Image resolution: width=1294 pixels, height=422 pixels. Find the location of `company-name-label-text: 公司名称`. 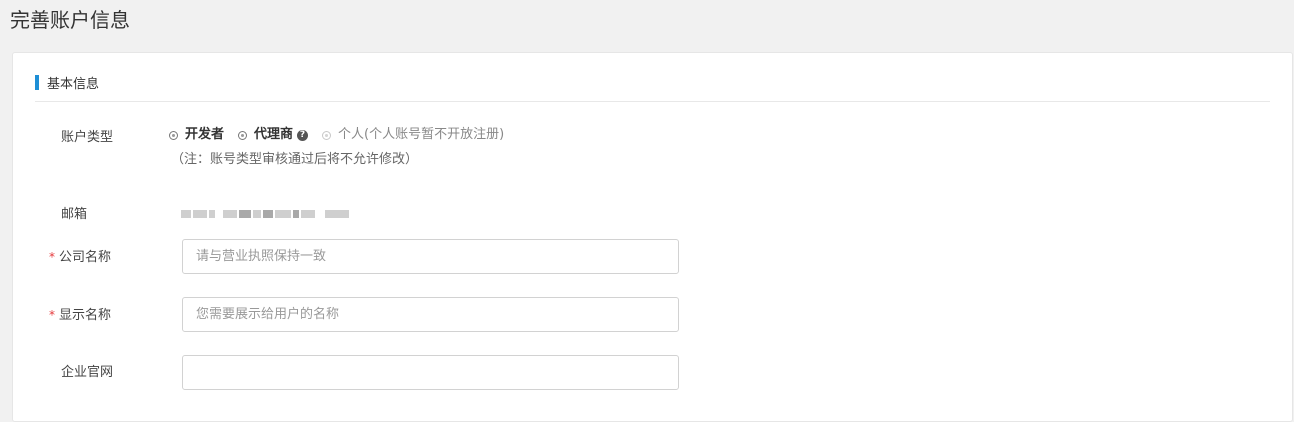

company-name-label-text: 公司名称 is located at coordinates (85, 257).